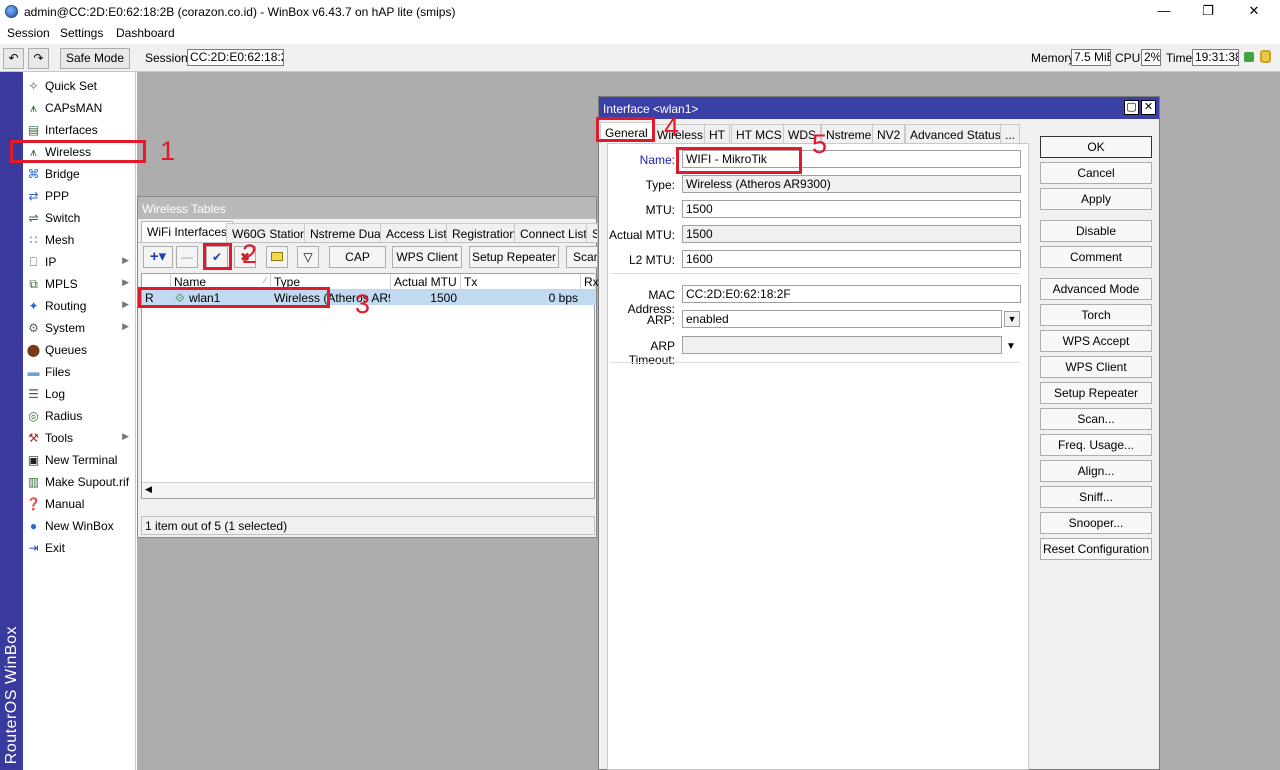  I want to click on sidebar-item-tools: ⚒ Tools ▶, so click(79, 438).